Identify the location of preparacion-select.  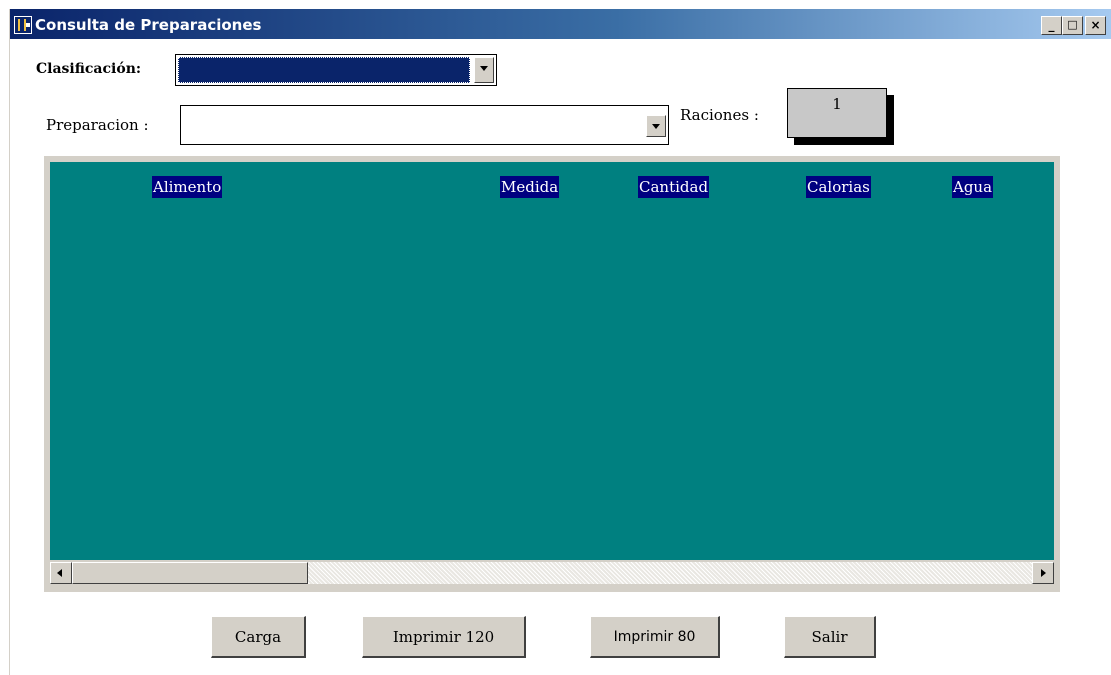
(424, 125).